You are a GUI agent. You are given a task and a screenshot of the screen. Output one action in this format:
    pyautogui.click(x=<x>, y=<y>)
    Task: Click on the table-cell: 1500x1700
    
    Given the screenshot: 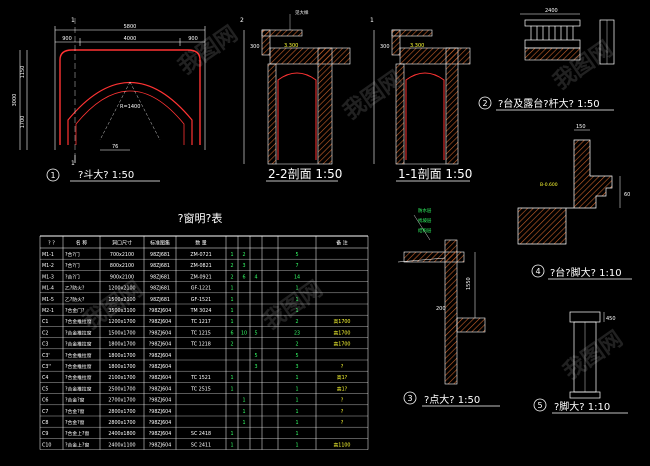 What is the action you would take?
    pyautogui.click(x=121, y=333)
    